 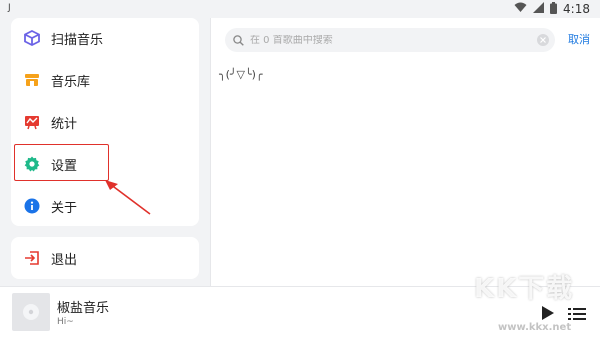 I want to click on search-input, so click(x=385, y=40).